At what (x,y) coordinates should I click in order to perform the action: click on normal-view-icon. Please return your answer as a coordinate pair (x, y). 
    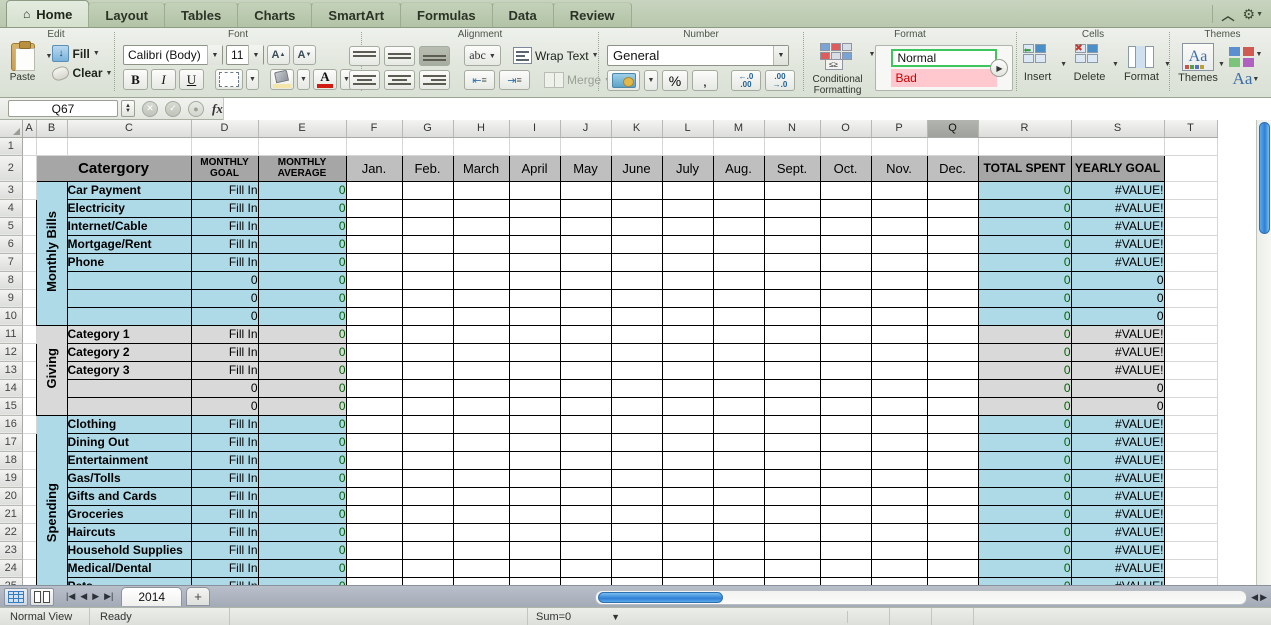
    Looking at the image, I should click on (16, 596).